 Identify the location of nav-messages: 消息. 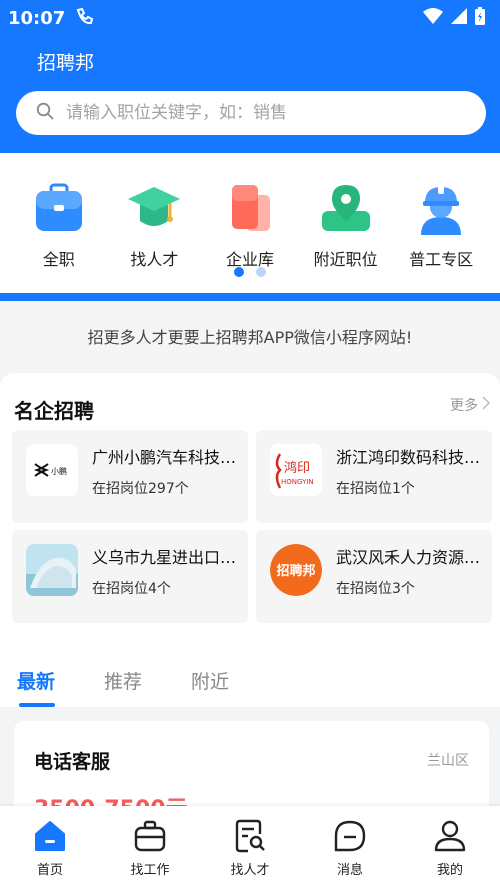
(350, 847).